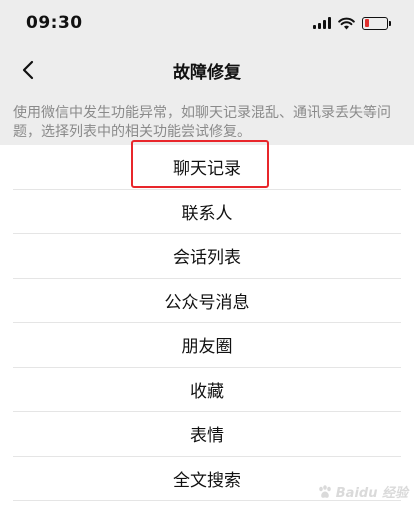 The height and width of the screenshot is (505, 414). I want to click on list-item-label: 表情, so click(207, 436).